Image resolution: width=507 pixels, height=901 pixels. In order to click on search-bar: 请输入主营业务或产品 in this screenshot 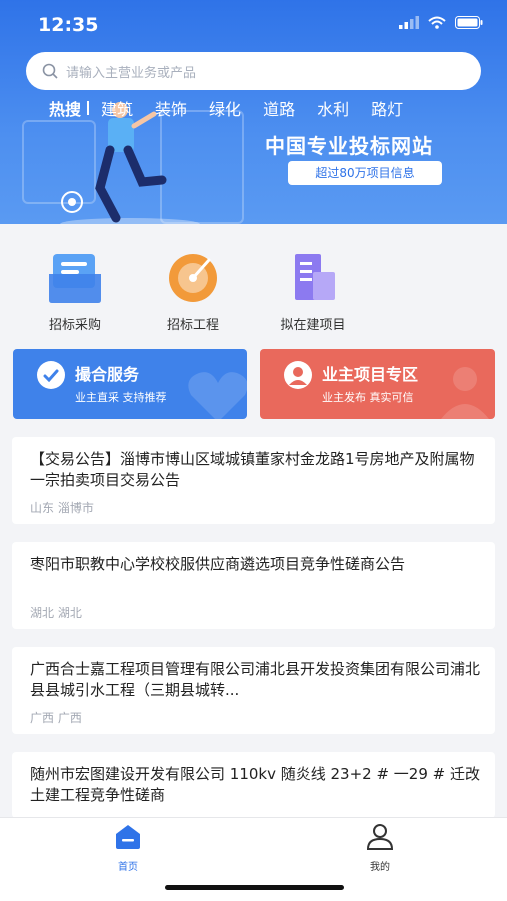, I will do `click(253, 71)`.